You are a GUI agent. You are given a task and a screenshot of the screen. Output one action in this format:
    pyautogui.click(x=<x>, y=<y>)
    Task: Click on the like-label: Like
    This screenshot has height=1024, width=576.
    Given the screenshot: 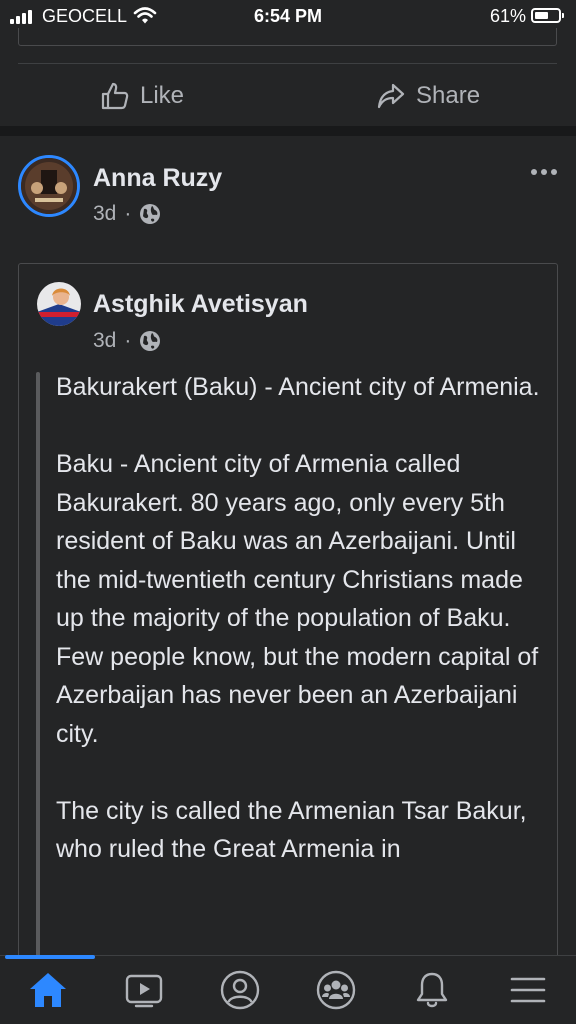 What is the action you would take?
    pyautogui.click(x=162, y=95)
    